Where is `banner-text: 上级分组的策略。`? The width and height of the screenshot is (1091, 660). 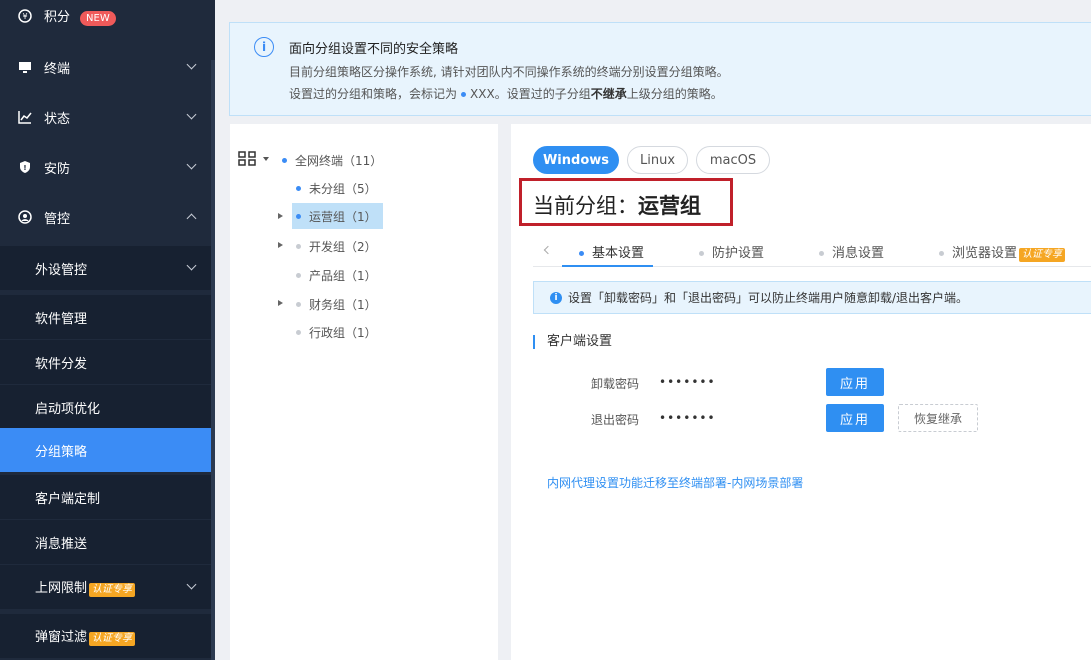
banner-text: 上级分组的策略。 is located at coordinates (674, 94).